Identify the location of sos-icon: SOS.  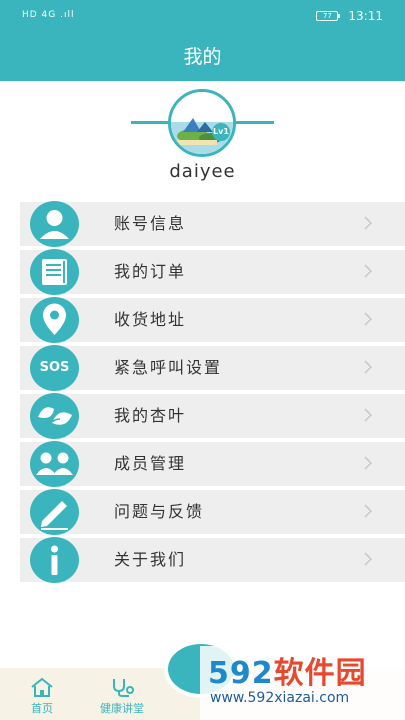
(54, 368).